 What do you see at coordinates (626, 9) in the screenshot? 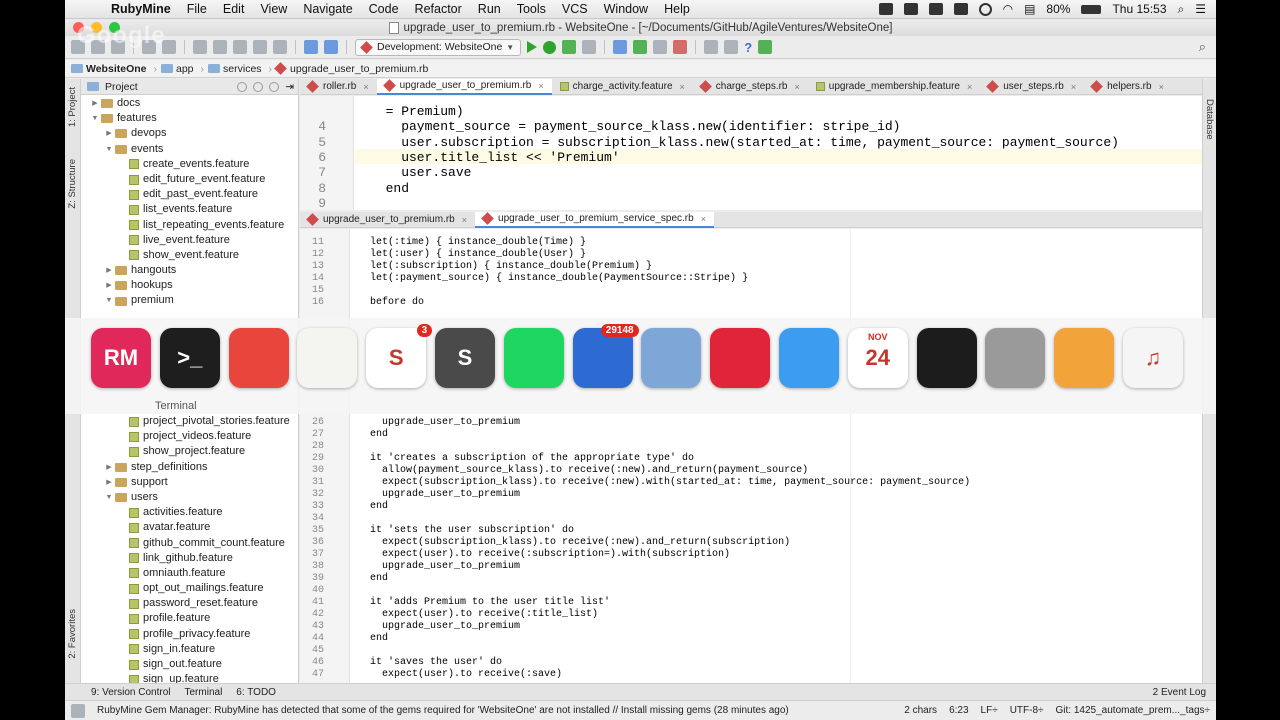
I see `menu-window: Window` at bounding box center [626, 9].